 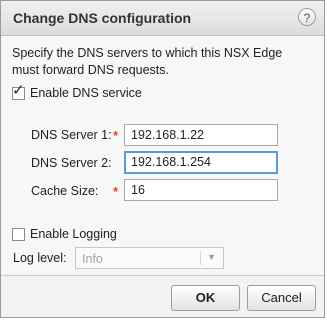 I want to click on log-level-label: Log level:, so click(x=40, y=258).